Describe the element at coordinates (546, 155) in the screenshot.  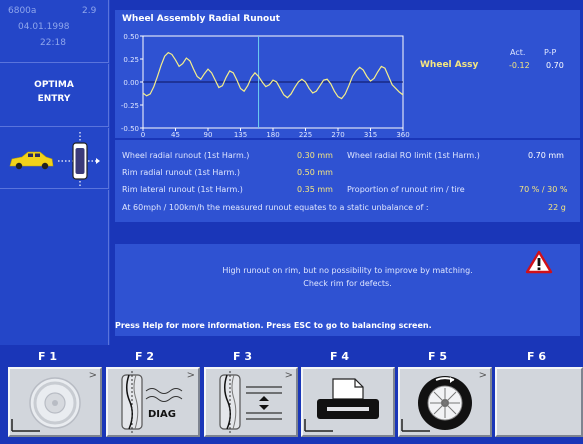
I see `wheel-radial-limit-value: 0.70 mm` at that location.